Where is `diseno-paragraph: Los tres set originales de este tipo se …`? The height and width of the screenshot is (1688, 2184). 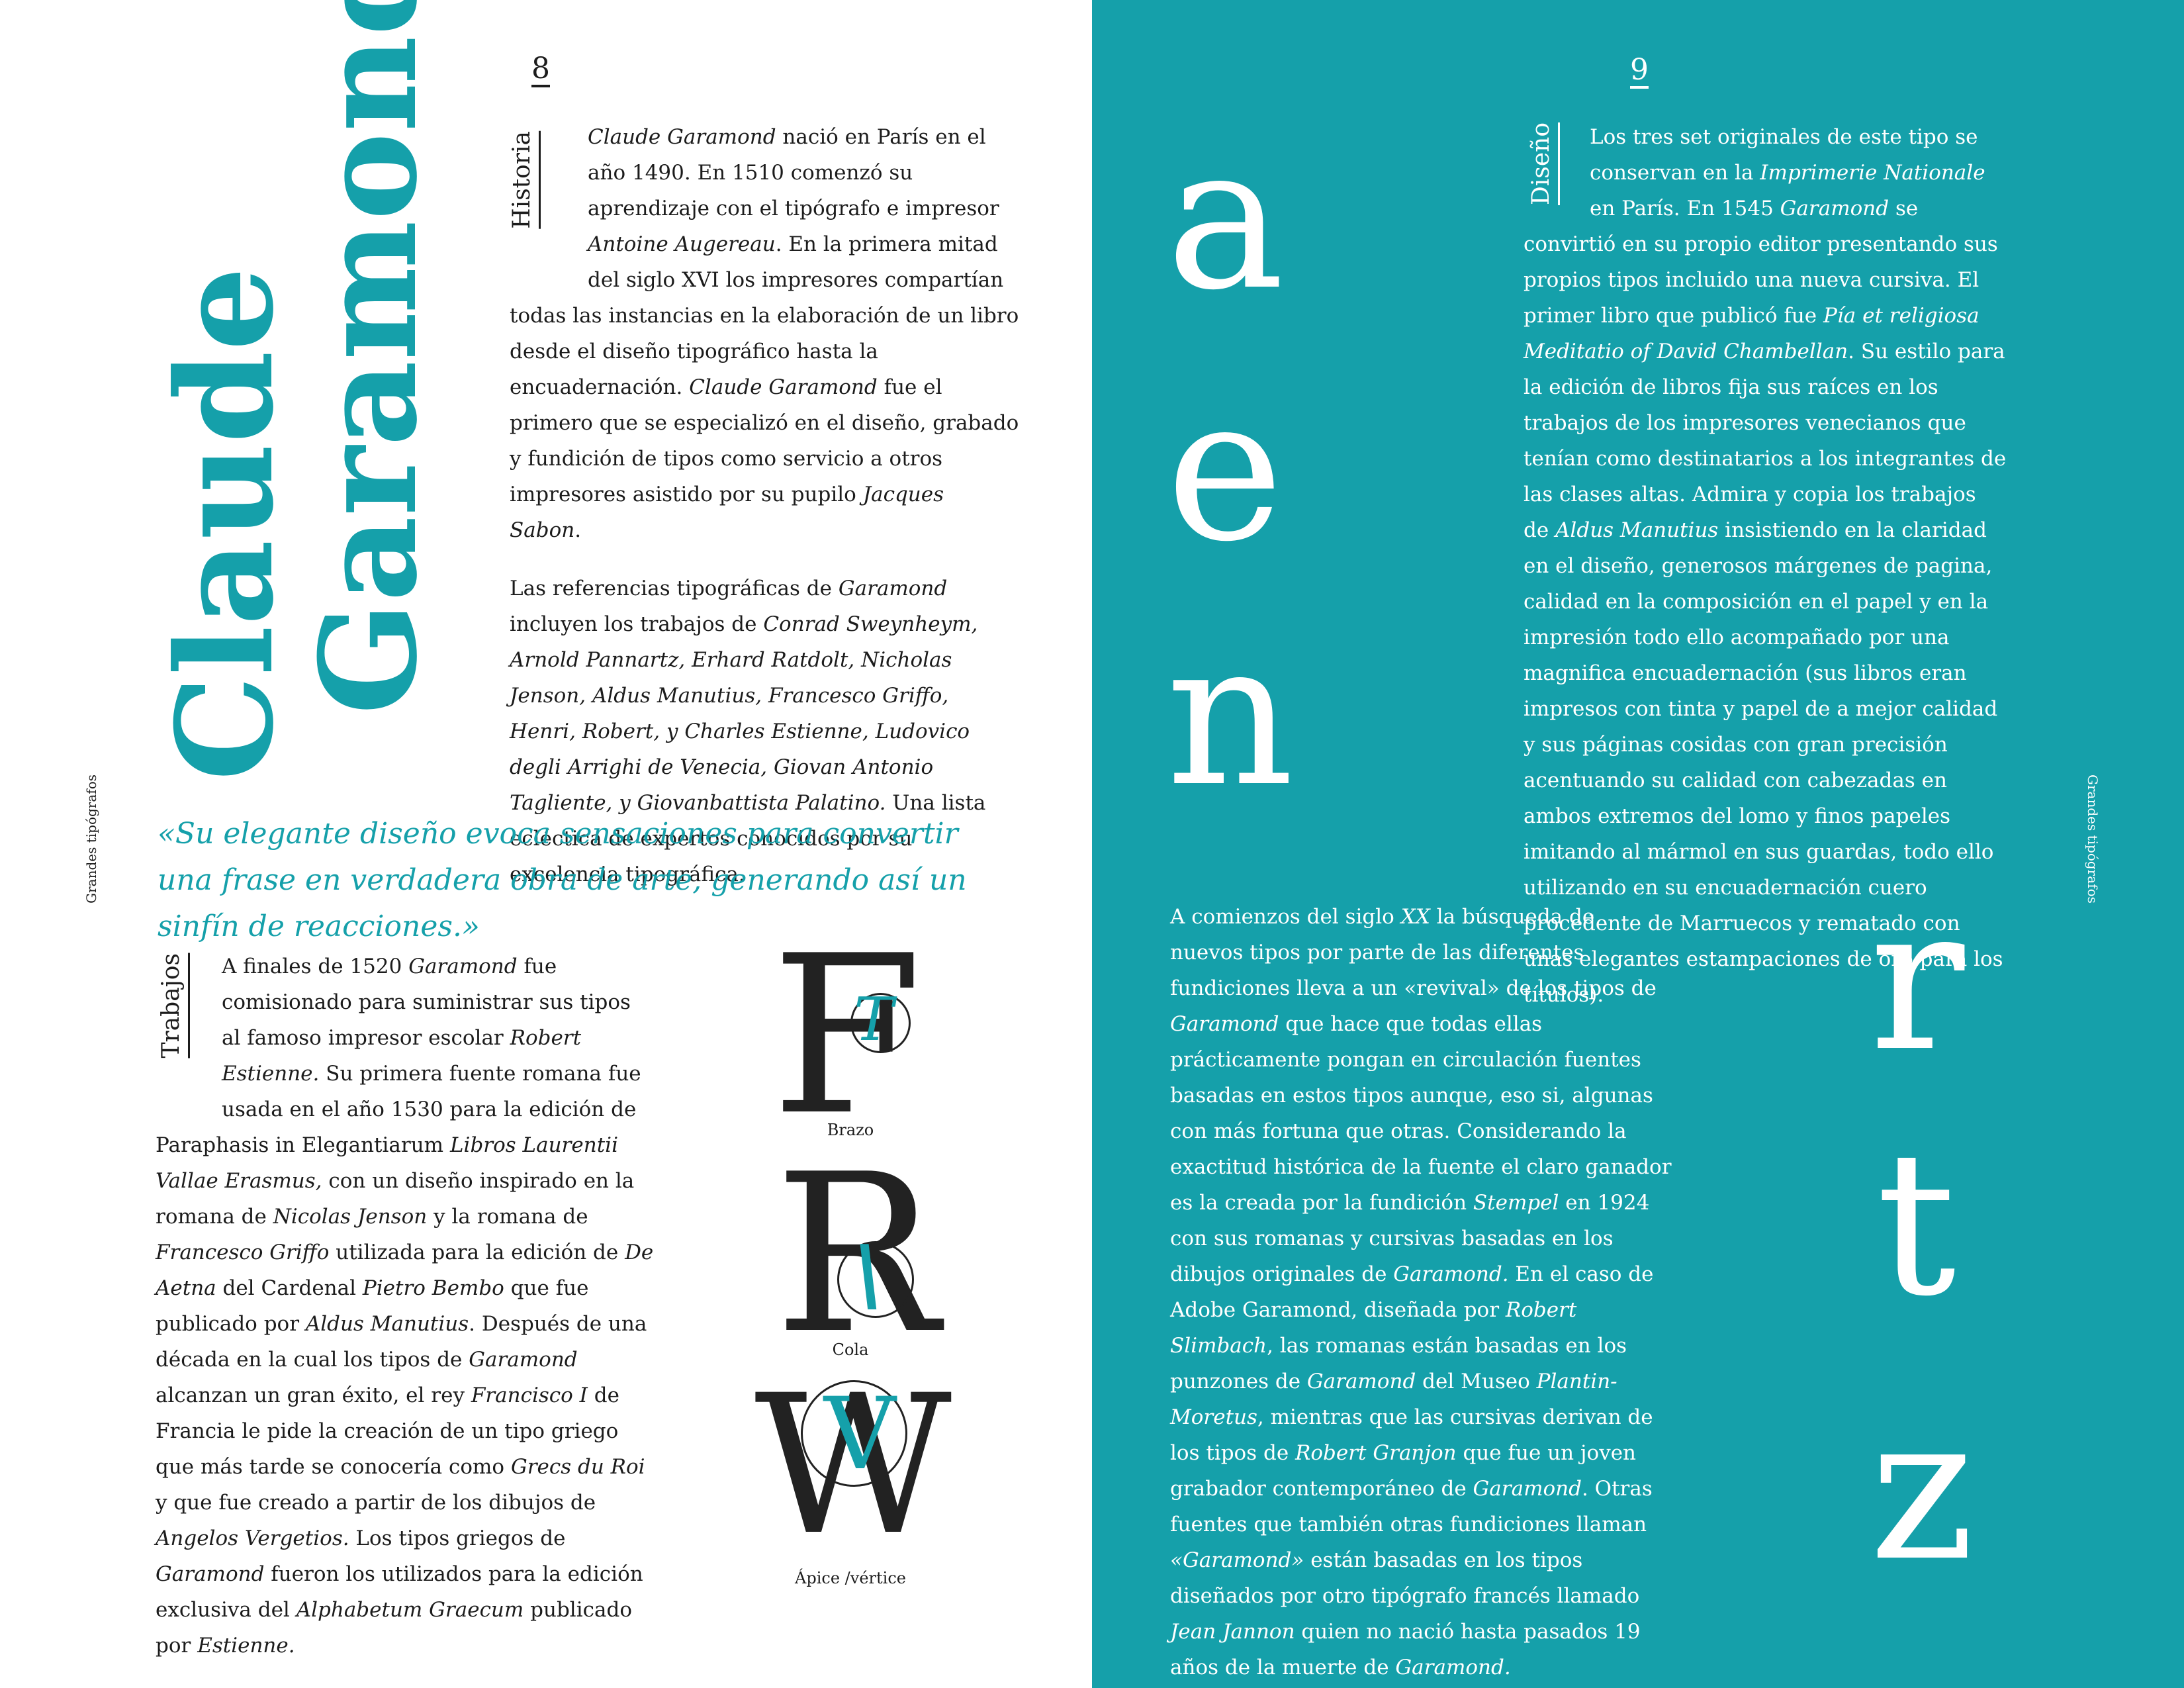 diseno-paragraph: Los tres set originales de este tipo se … is located at coordinates (1766, 566).